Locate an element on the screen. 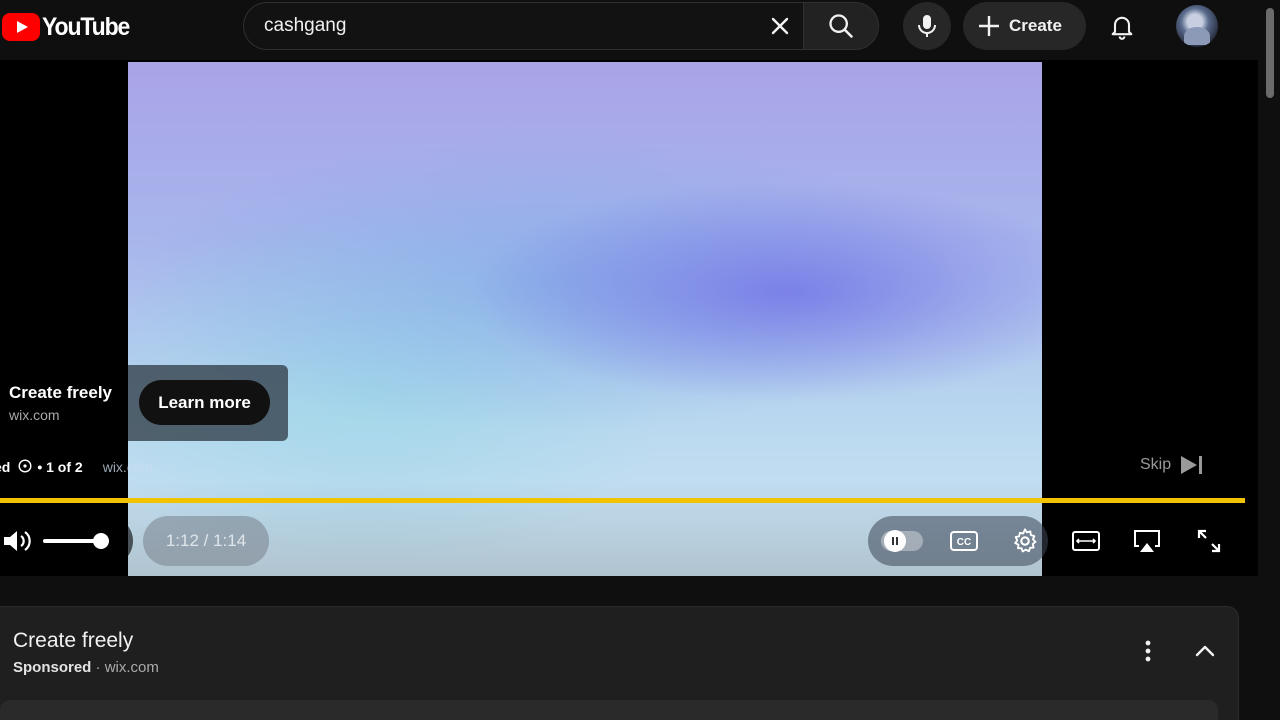 Image resolution: width=1280 pixels, height=720 pixels. fullscreen-icon is located at coordinates (1209, 541).